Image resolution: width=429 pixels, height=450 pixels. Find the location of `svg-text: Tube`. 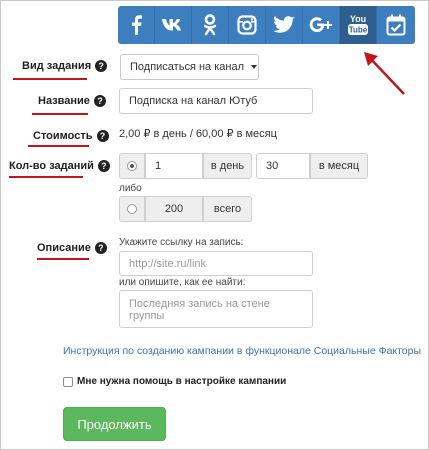

svg-text: Tube is located at coordinates (358, 30).